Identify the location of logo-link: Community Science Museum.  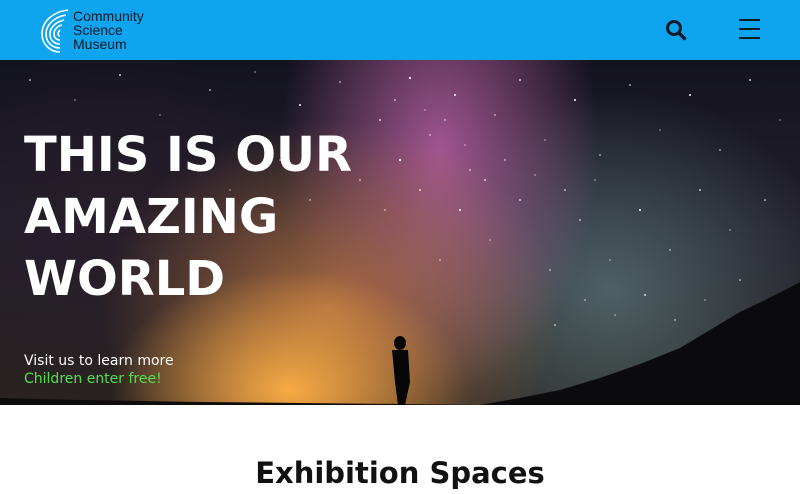
(105, 30).